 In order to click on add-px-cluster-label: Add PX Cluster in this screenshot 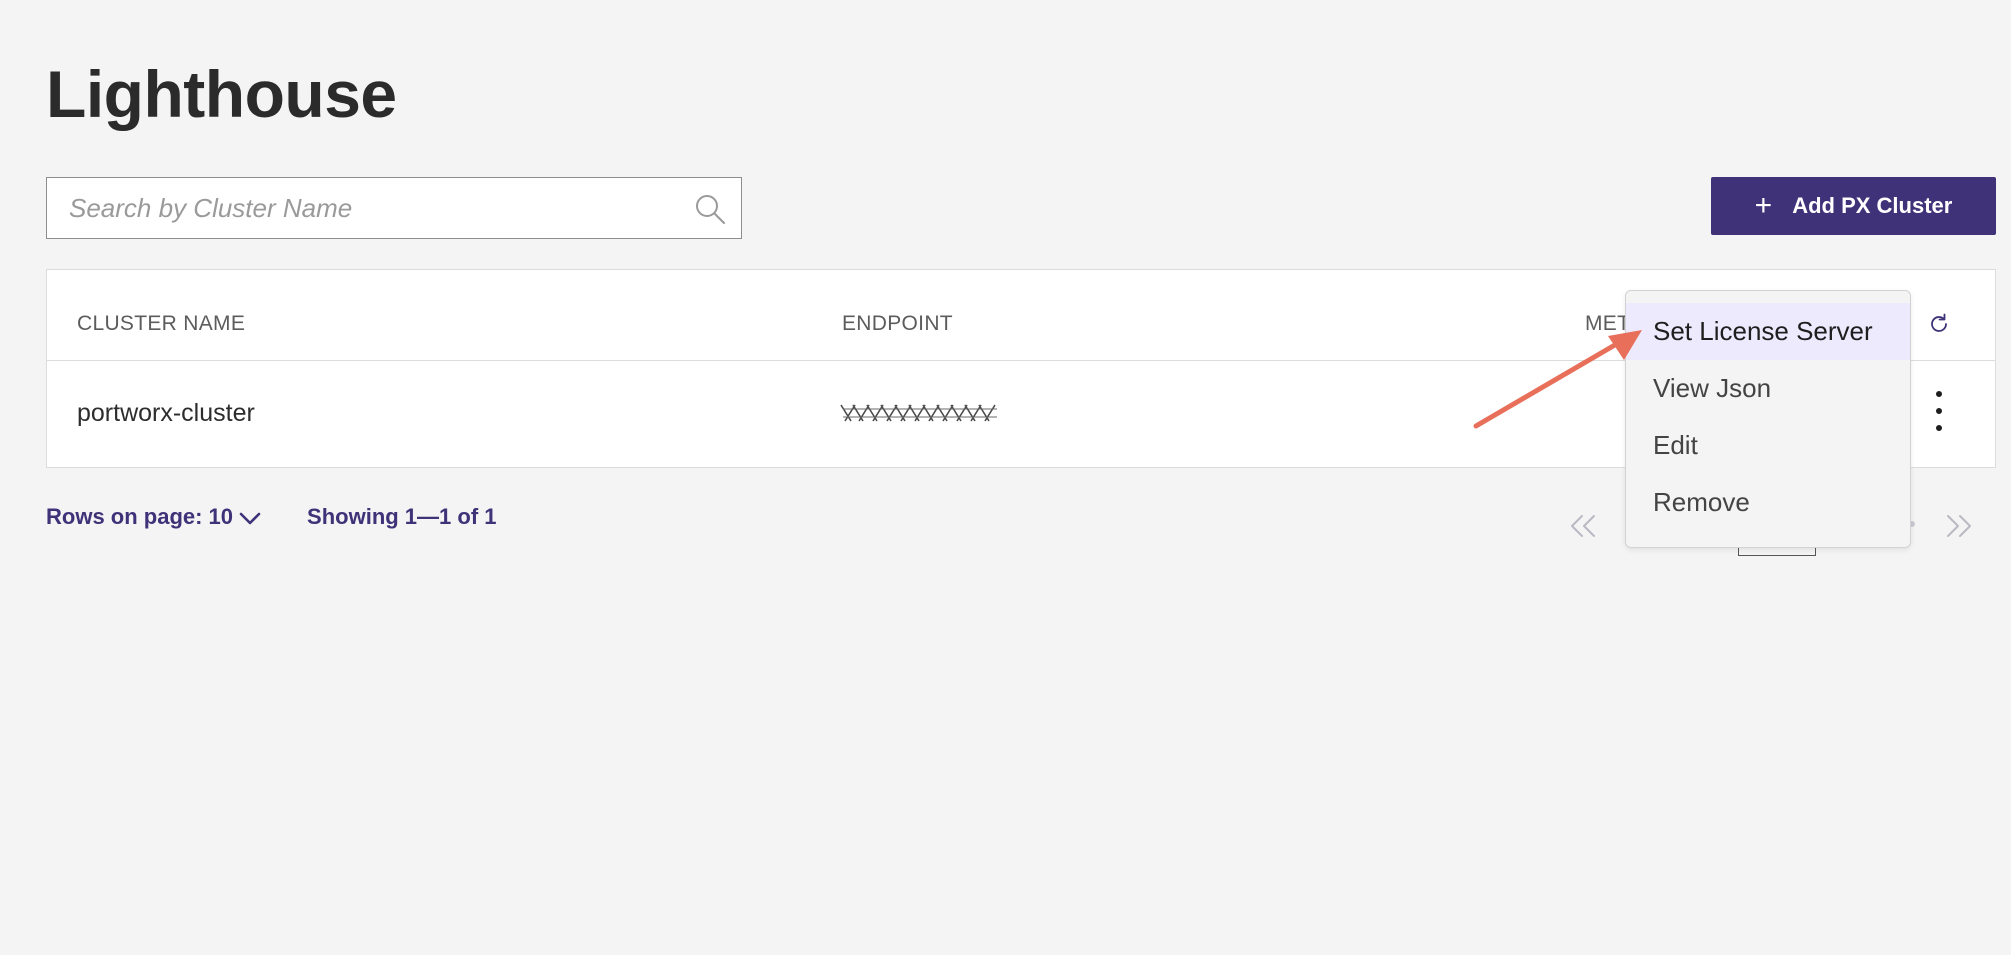, I will do `click(1872, 205)`.